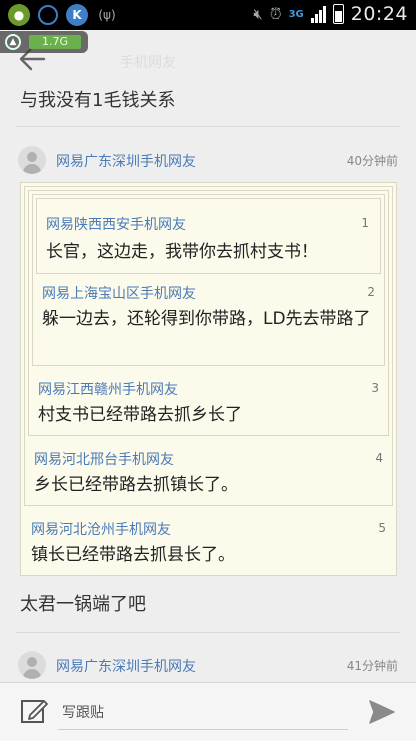 This screenshot has height=741, width=416. What do you see at coordinates (203, 729) in the screenshot?
I see `input-underline` at bounding box center [203, 729].